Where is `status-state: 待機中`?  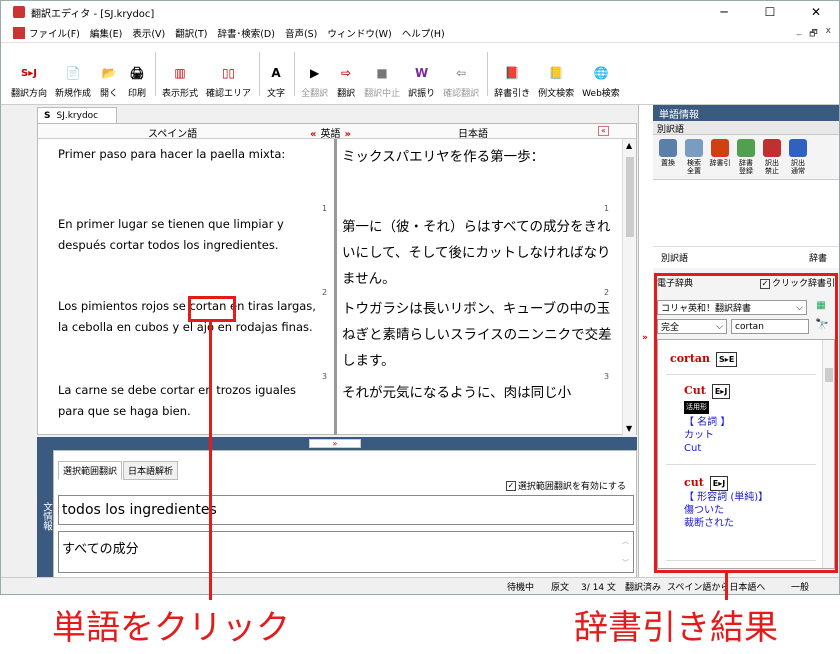 status-state: 待機中 is located at coordinates (521, 588).